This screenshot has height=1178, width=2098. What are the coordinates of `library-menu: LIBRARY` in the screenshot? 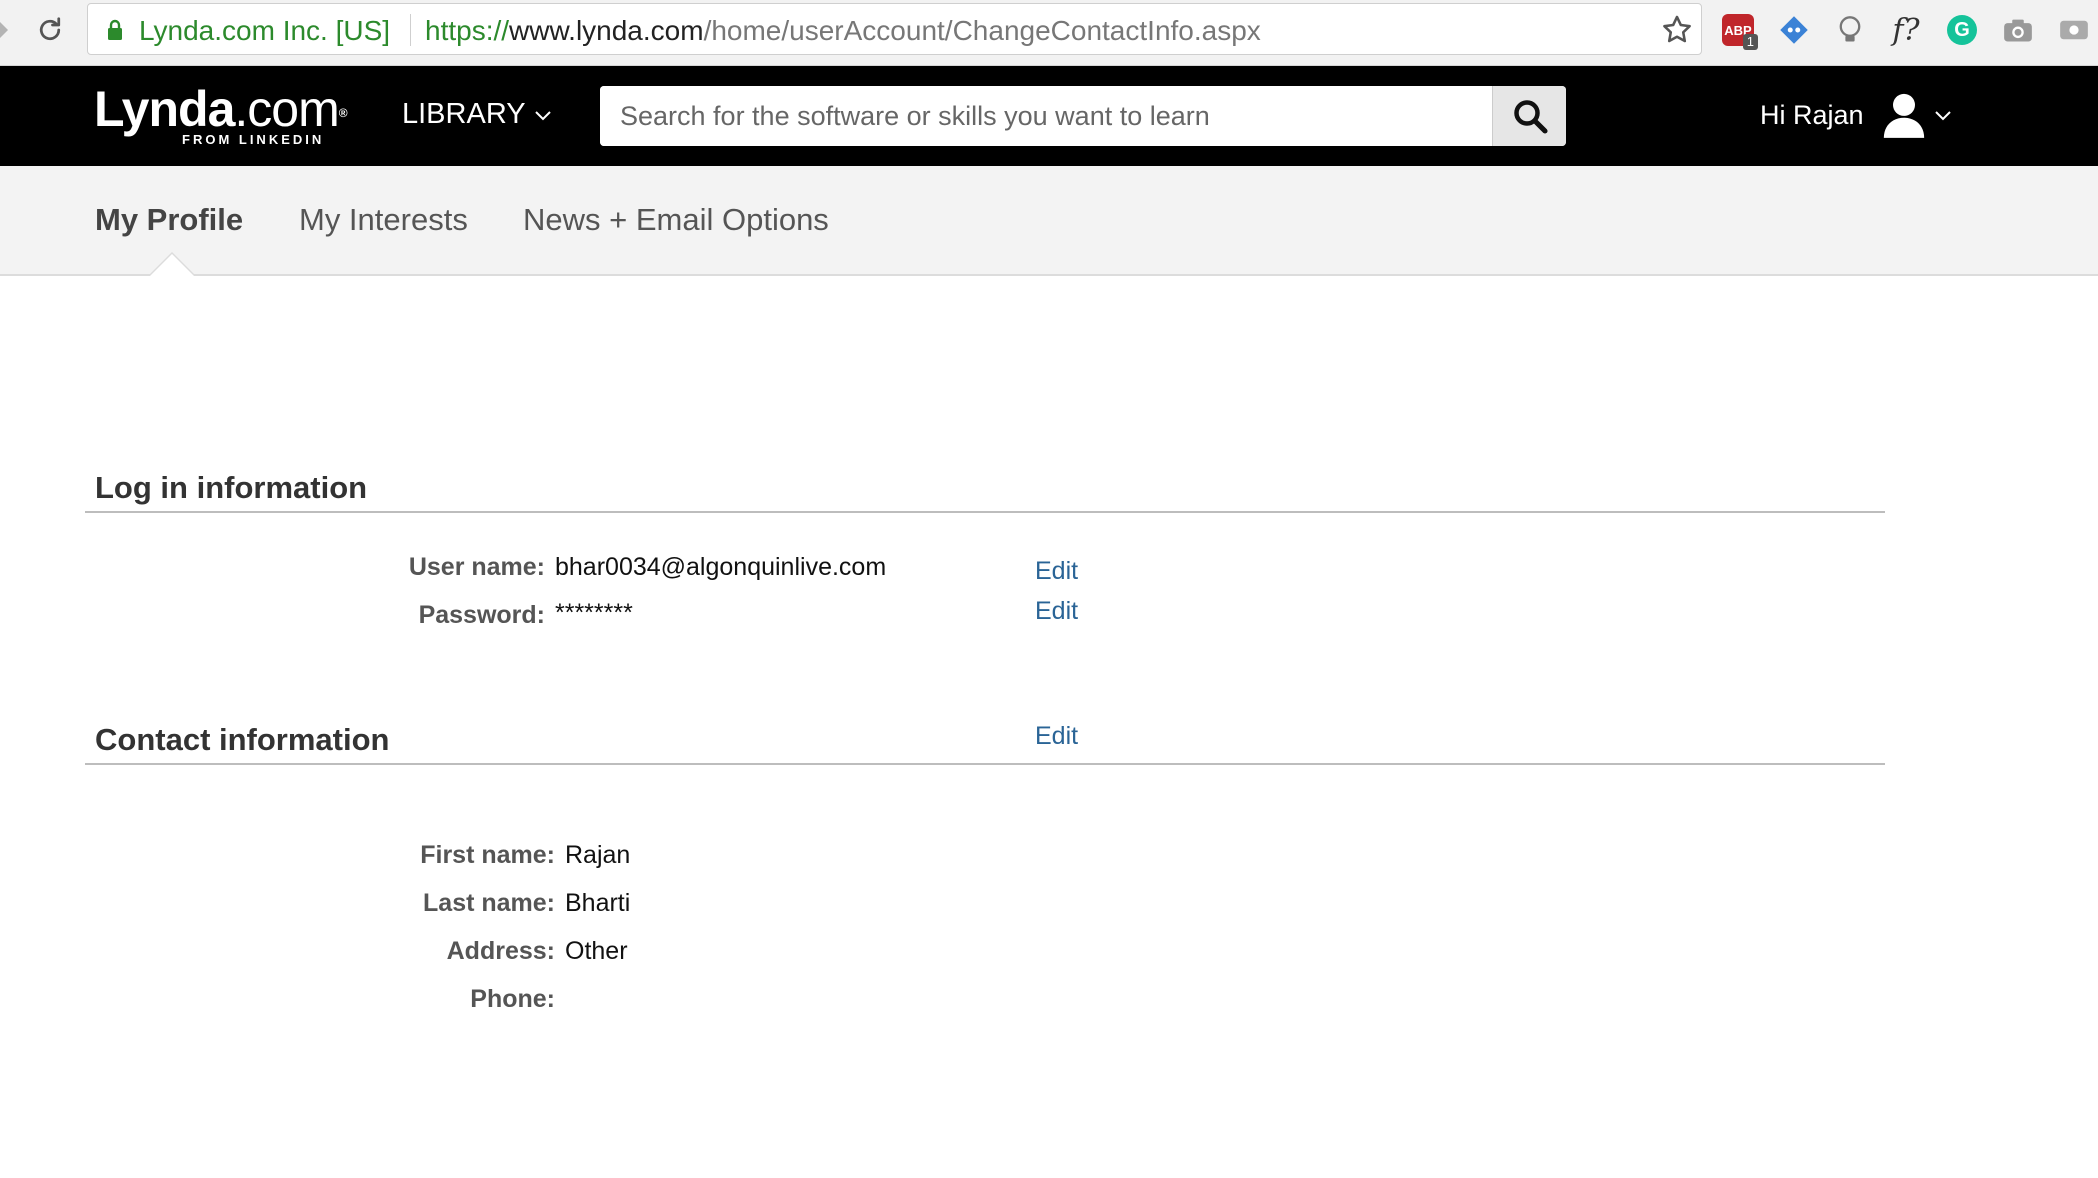 It's located at (477, 114).